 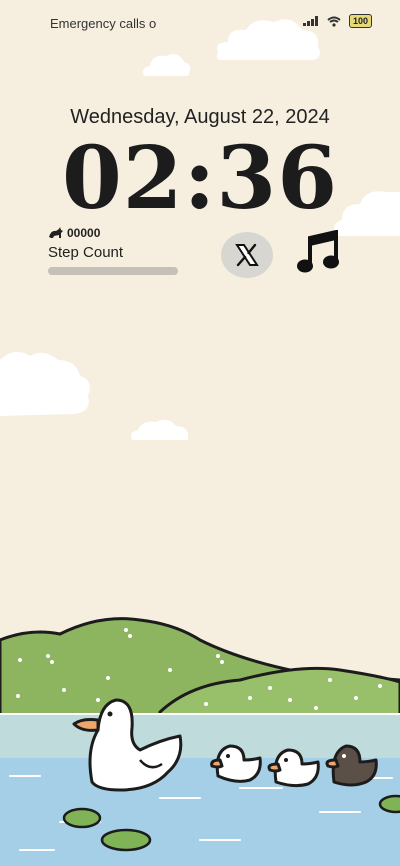 I want to click on step-progress-bar, so click(x=113, y=271).